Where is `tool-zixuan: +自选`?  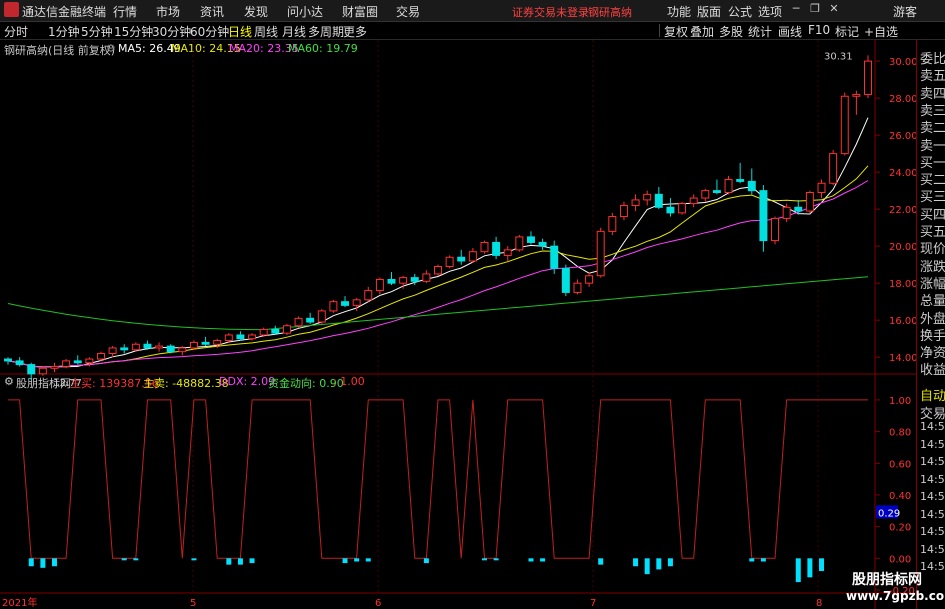 tool-zixuan: +自选 is located at coordinates (881, 31).